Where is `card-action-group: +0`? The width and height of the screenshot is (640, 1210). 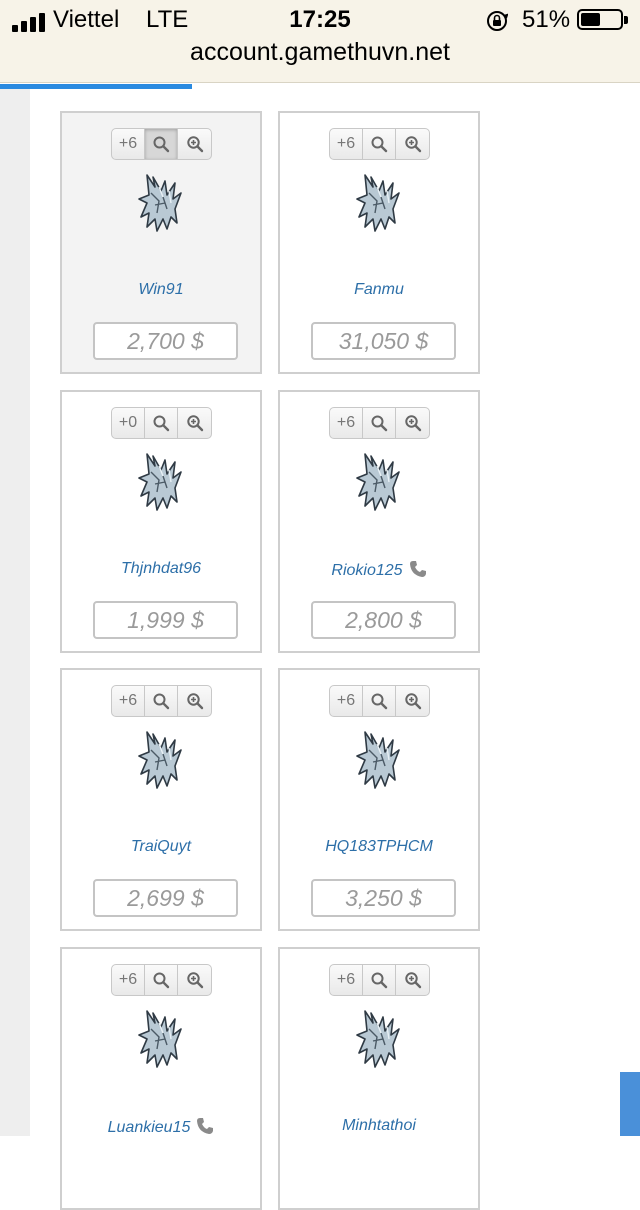 card-action-group: +0 is located at coordinates (161, 423).